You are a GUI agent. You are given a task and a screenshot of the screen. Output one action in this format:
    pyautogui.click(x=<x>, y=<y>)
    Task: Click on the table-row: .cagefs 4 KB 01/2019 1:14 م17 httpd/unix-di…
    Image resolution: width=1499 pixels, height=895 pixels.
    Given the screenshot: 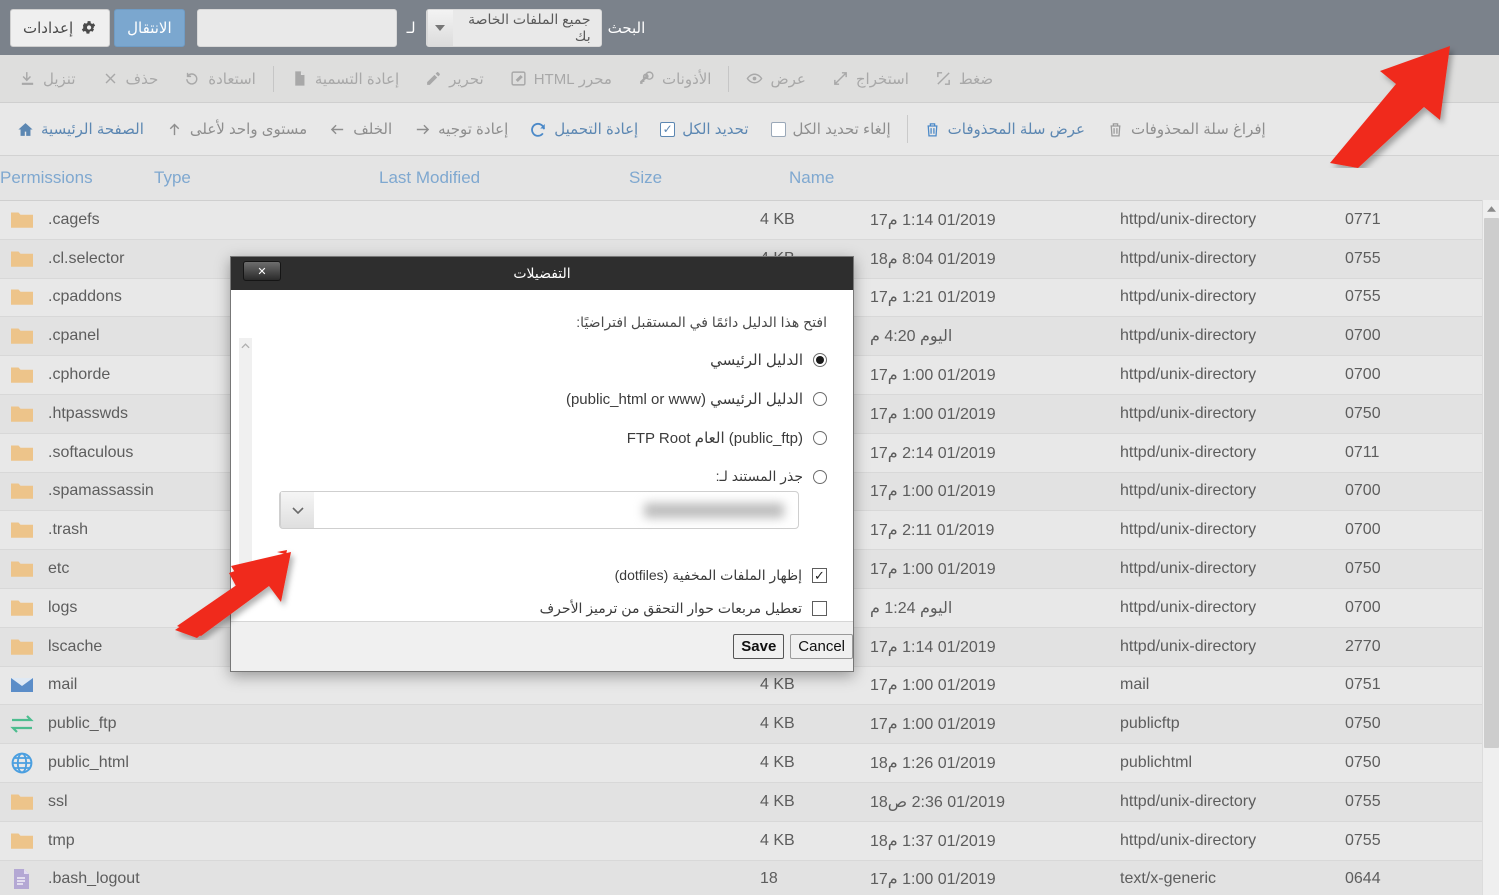 What is the action you would take?
    pyautogui.click(x=749, y=220)
    